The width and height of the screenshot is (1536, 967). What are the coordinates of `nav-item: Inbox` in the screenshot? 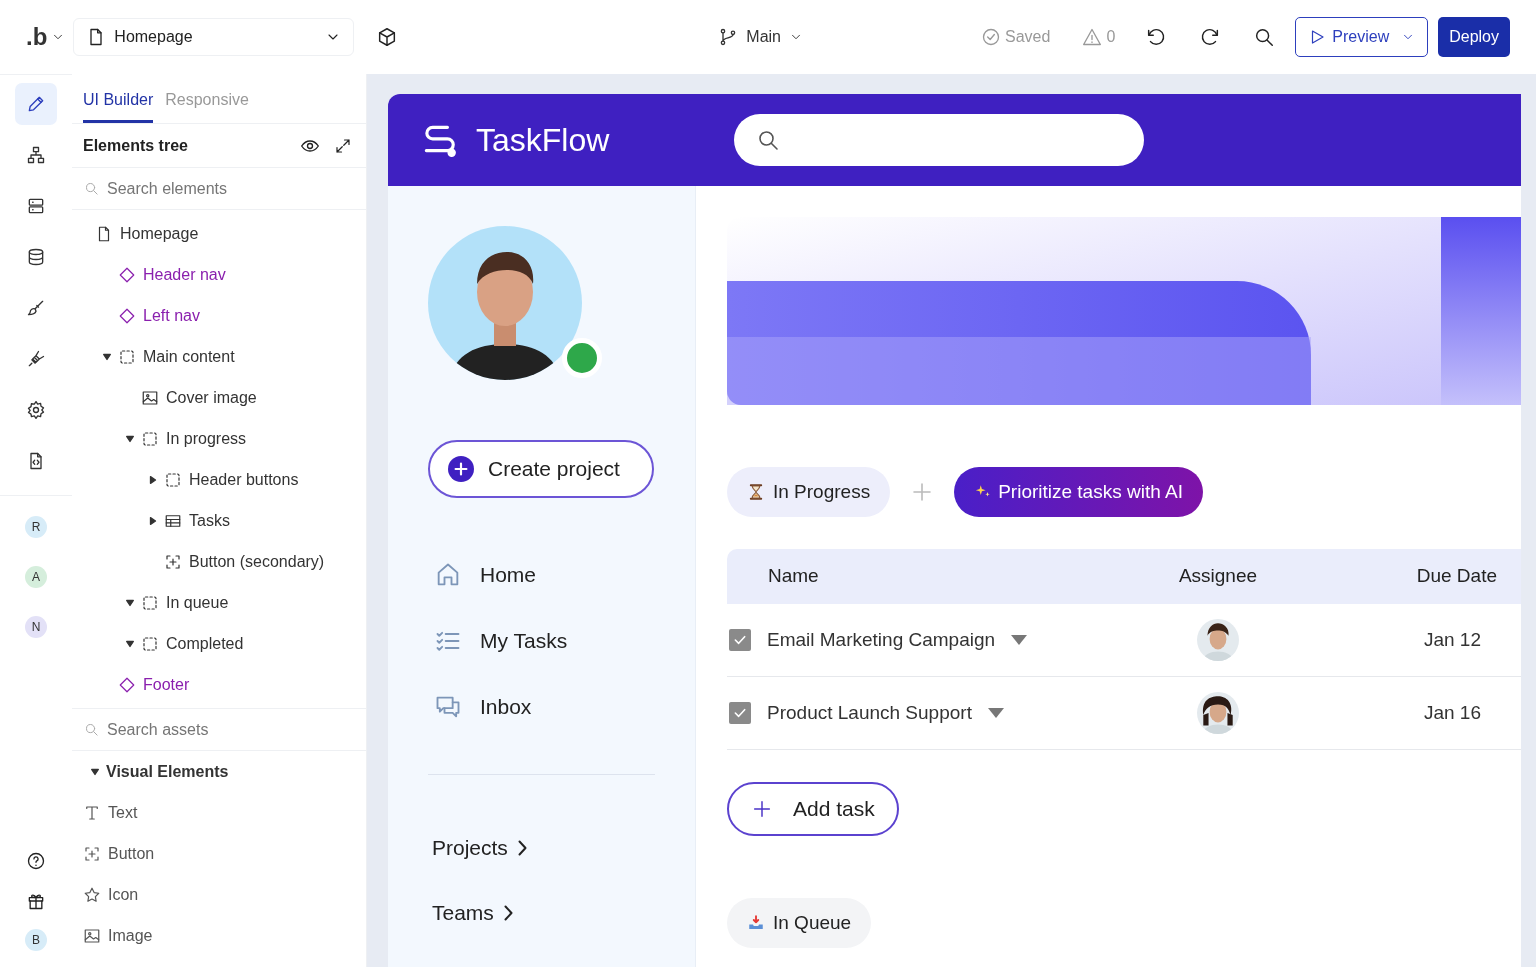 It's located at (541, 707).